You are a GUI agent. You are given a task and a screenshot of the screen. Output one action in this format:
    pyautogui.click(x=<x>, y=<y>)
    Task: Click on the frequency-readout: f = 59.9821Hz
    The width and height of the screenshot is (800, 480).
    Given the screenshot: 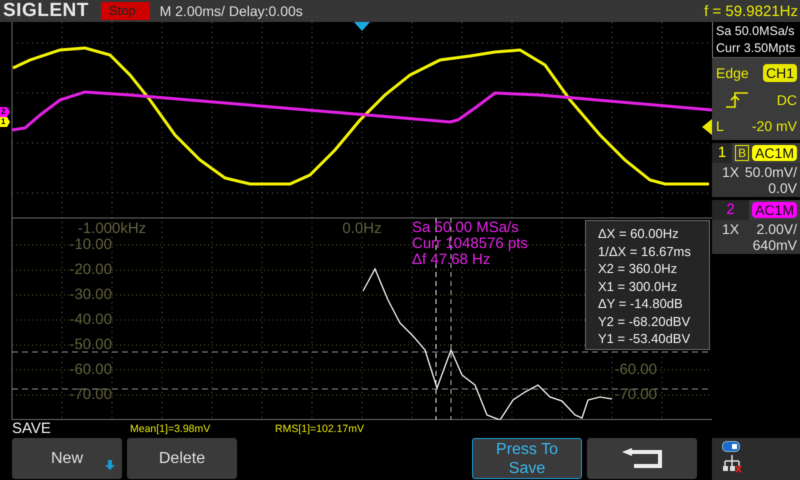 What is the action you would take?
    pyautogui.click(x=751, y=11)
    